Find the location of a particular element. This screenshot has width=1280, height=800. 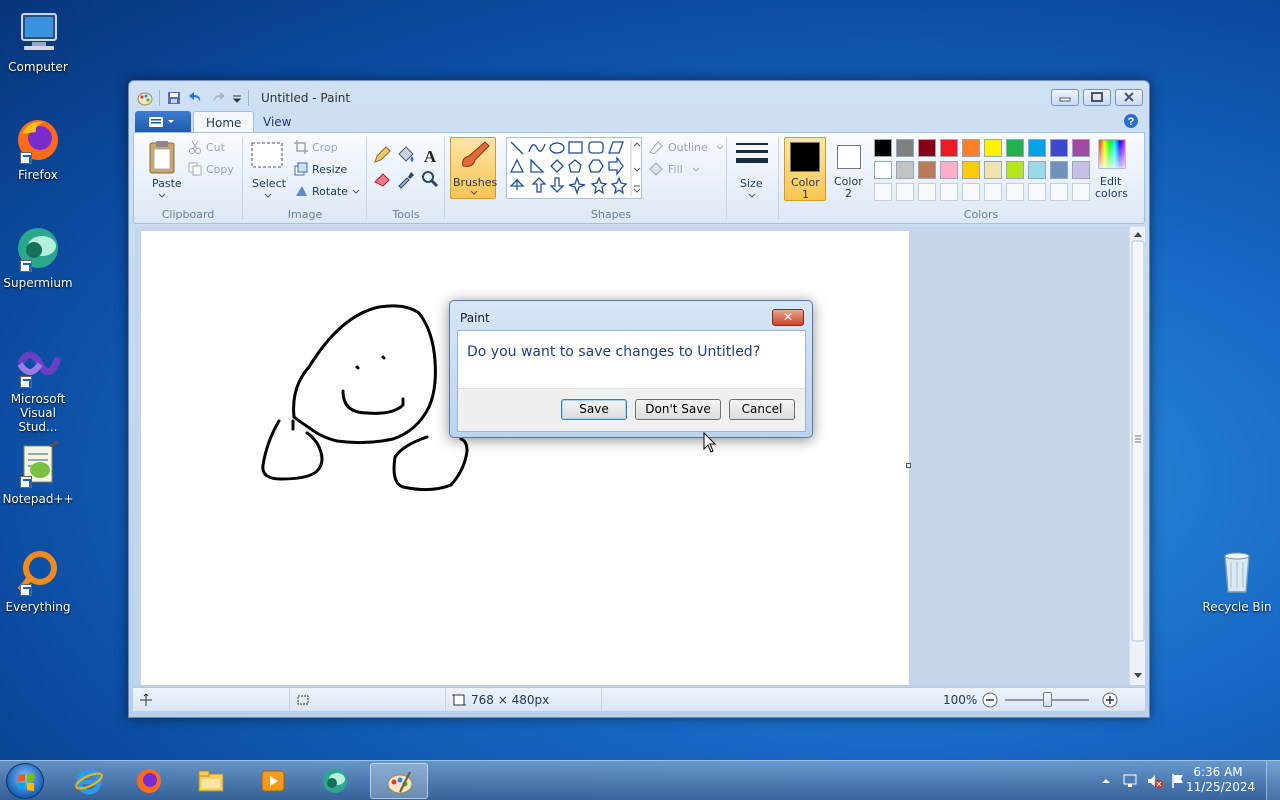

color1-button: Color 1 is located at coordinates (805, 169).